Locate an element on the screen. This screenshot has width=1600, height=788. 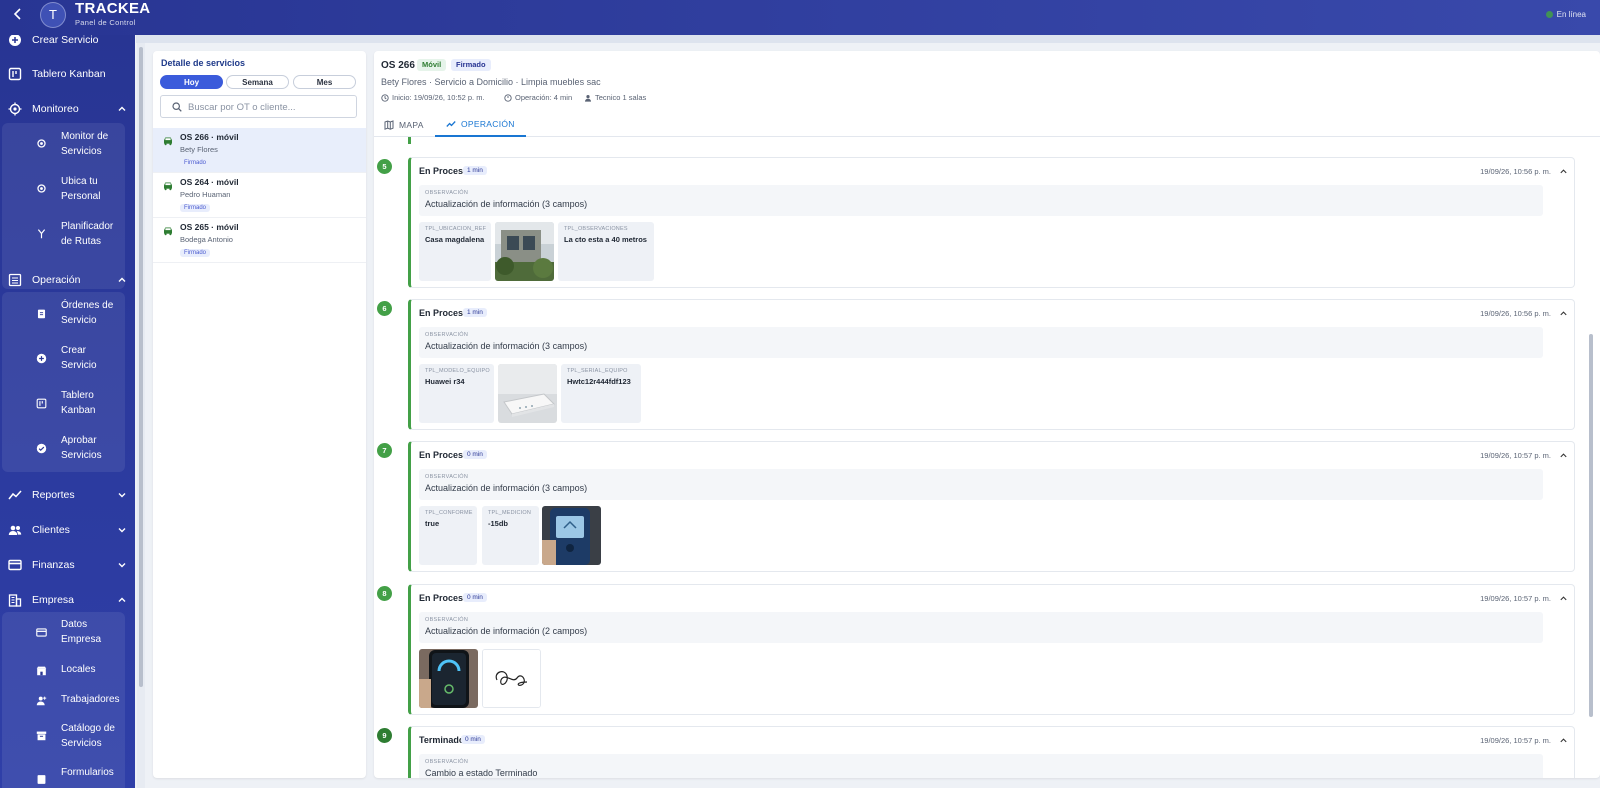
back-arrow-icon is located at coordinates (18, 14).